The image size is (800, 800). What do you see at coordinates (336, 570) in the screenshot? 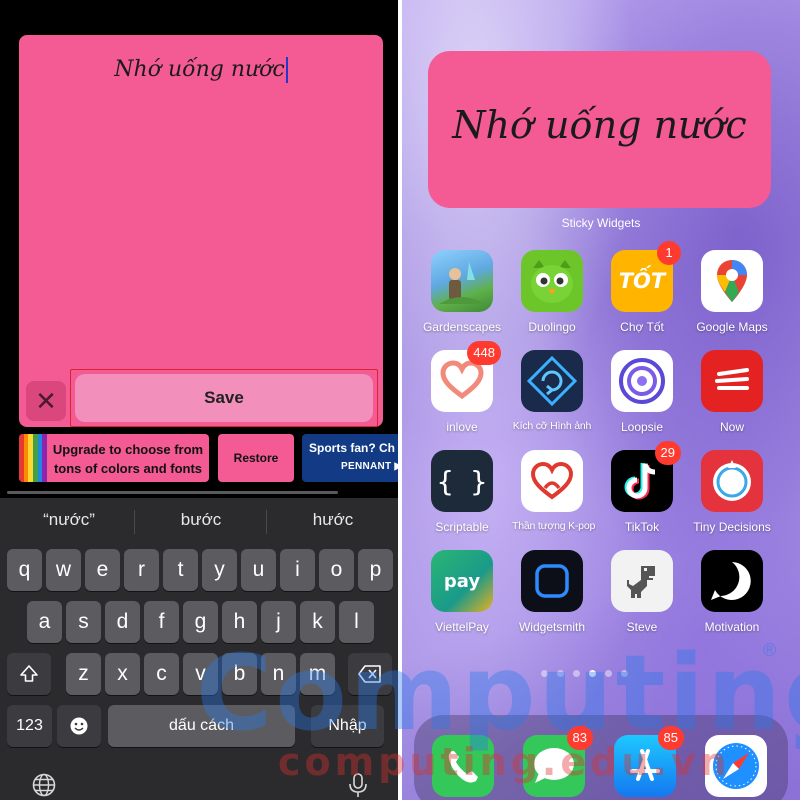
I see `key-o: o` at bounding box center [336, 570].